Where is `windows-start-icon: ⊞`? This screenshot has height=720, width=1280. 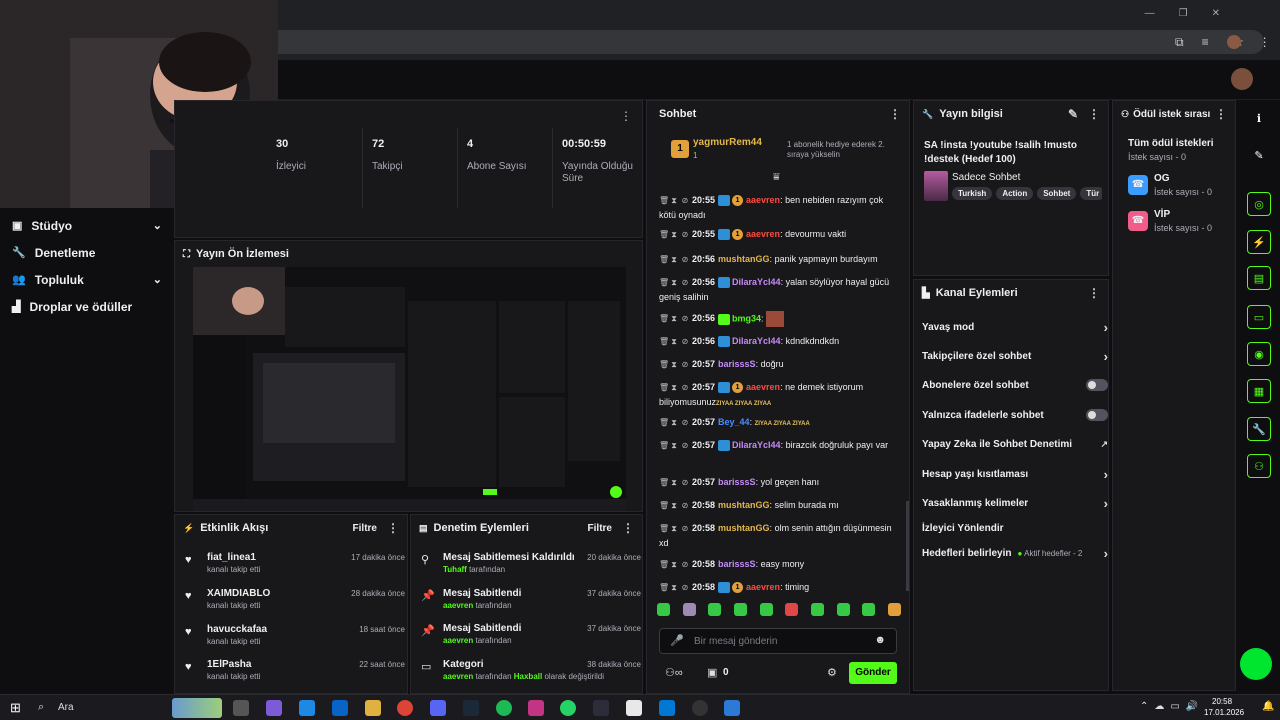 windows-start-icon: ⊞ is located at coordinates (15, 708).